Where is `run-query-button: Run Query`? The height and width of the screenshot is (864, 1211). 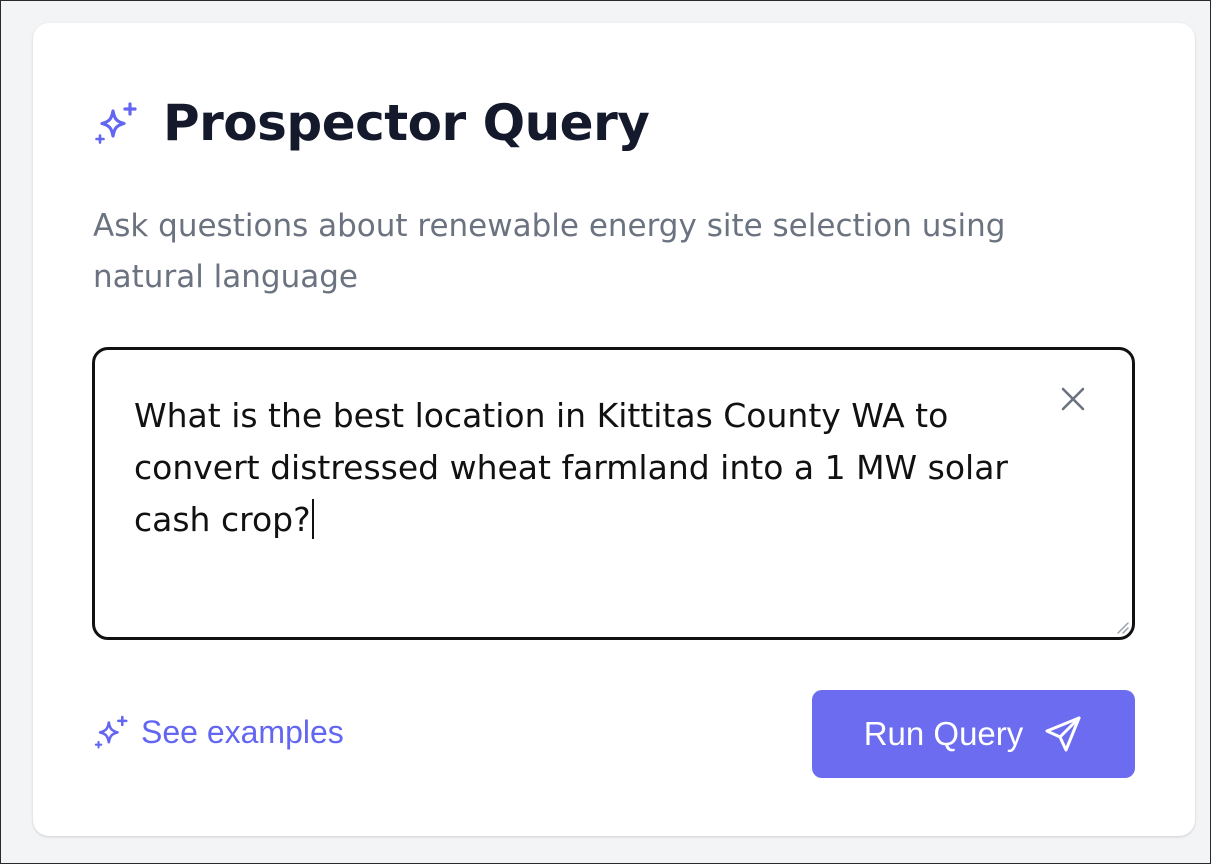
run-query-button: Run Query is located at coordinates (973, 734).